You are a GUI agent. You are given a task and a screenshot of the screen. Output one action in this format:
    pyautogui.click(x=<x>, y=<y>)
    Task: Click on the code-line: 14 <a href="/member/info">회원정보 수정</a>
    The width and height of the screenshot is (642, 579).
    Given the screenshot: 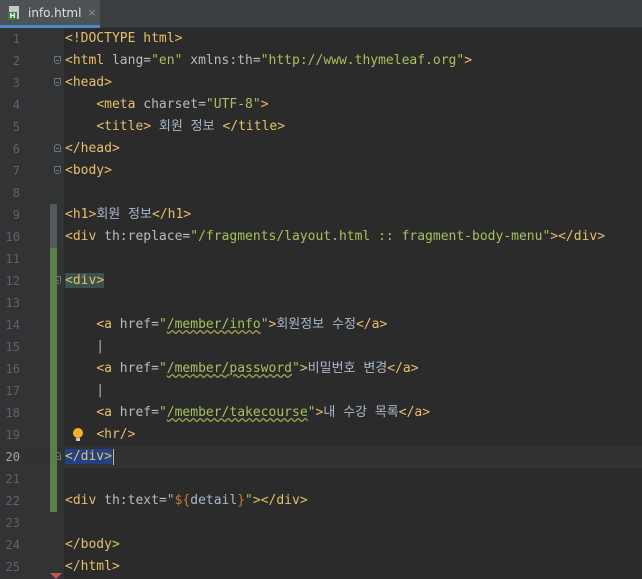 What is the action you would take?
    pyautogui.click(x=321, y=325)
    